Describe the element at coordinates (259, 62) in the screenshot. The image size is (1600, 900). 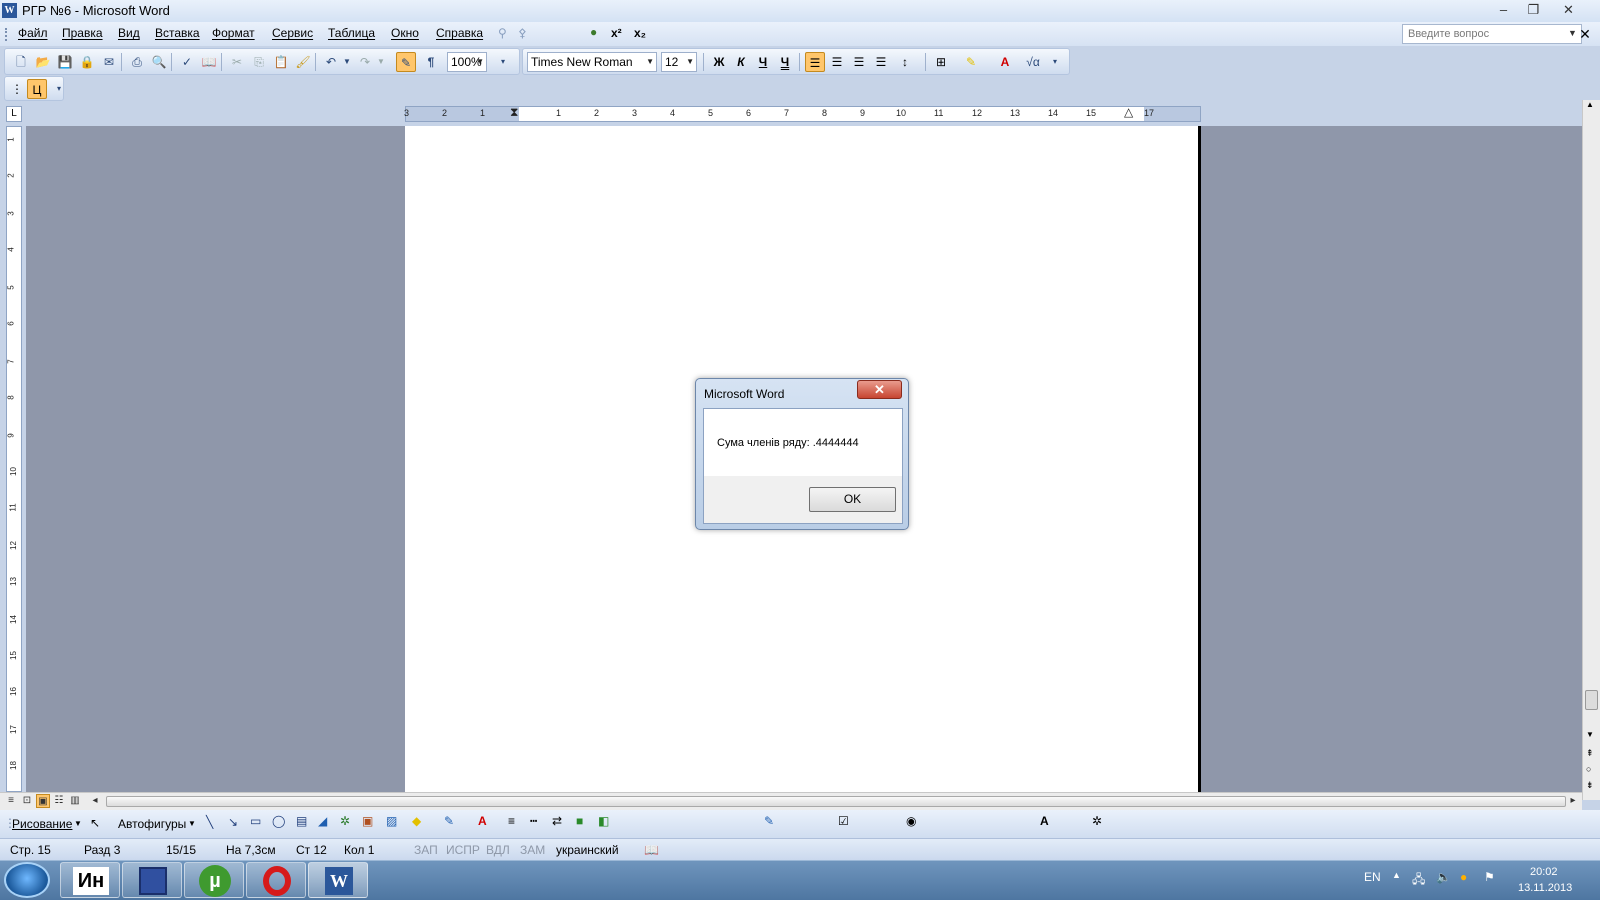
I see `copy-icon: ⎘` at that location.